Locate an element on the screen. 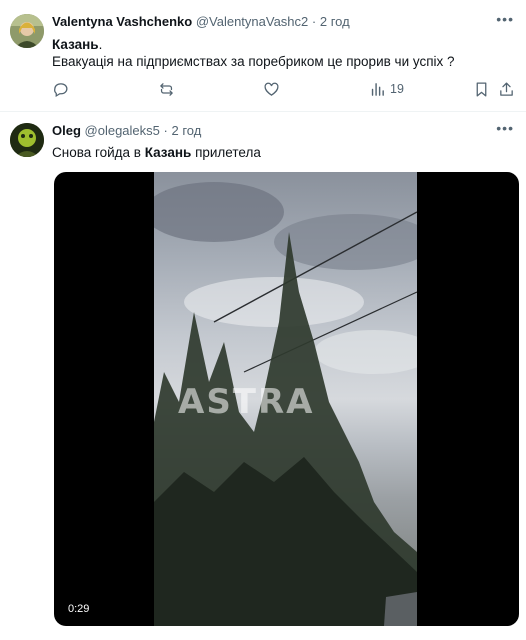 This screenshot has width=526, height=640. retweet-icon is located at coordinates (166, 89).